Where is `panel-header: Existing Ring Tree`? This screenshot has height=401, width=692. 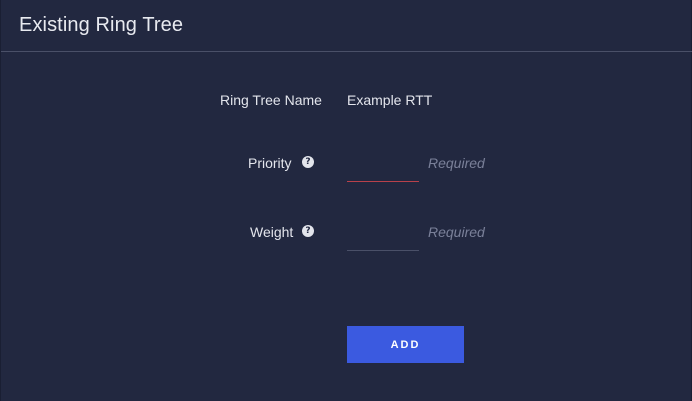
panel-header: Existing Ring Tree is located at coordinates (346, 26).